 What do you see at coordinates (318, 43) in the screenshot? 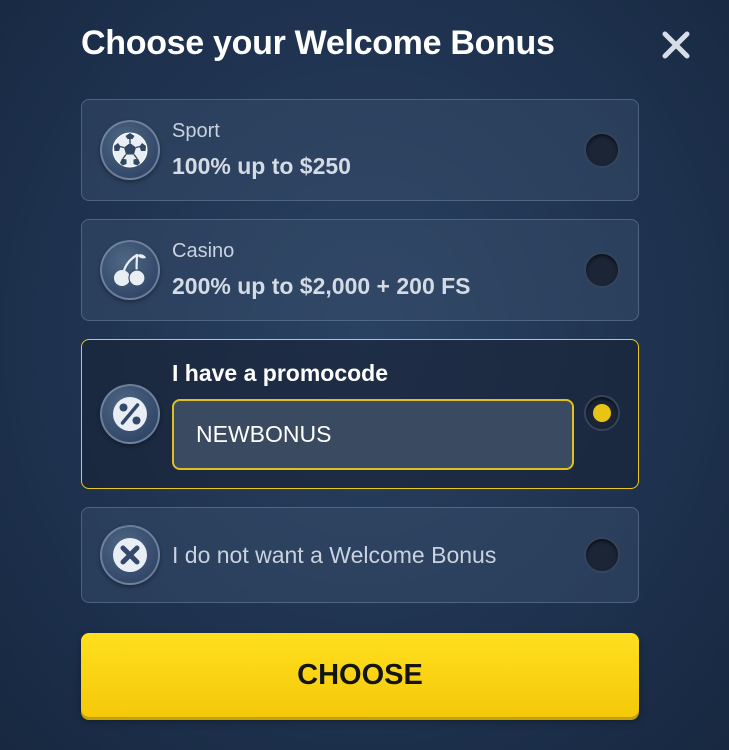
I see `page-title: Choose your Welcome Bonus` at bounding box center [318, 43].